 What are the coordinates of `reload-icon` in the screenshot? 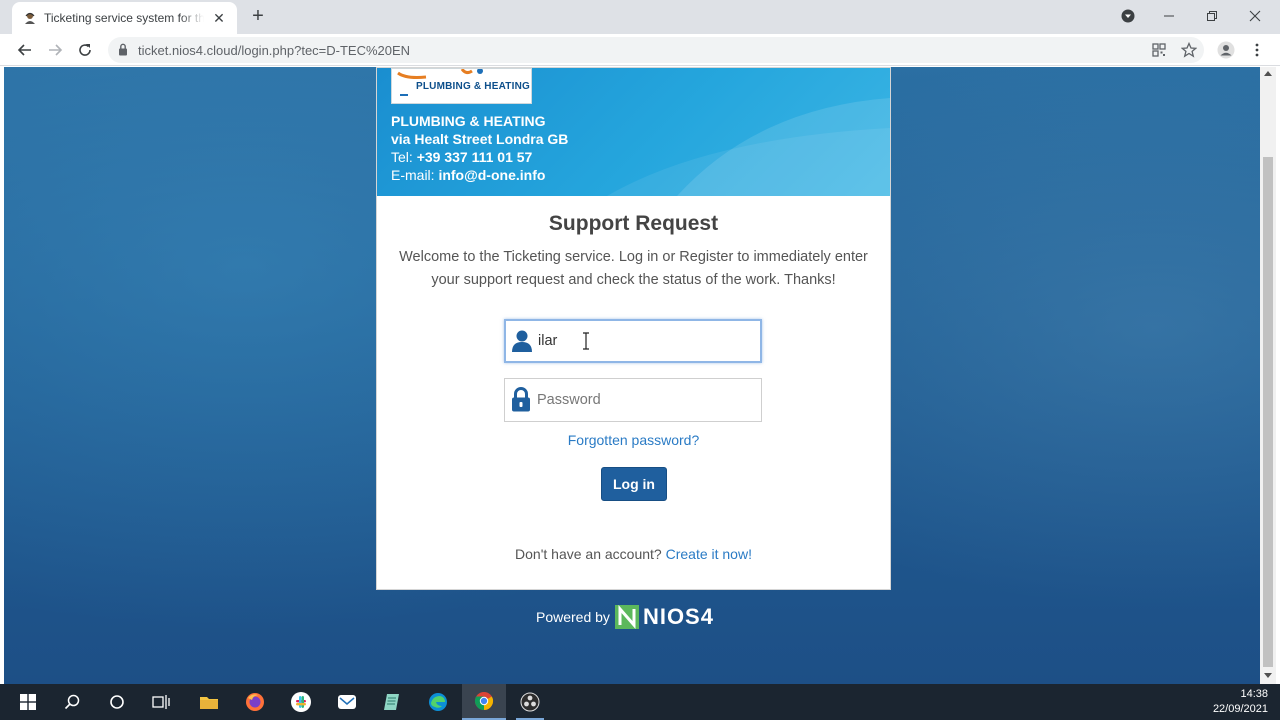 It's located at (85, 50).